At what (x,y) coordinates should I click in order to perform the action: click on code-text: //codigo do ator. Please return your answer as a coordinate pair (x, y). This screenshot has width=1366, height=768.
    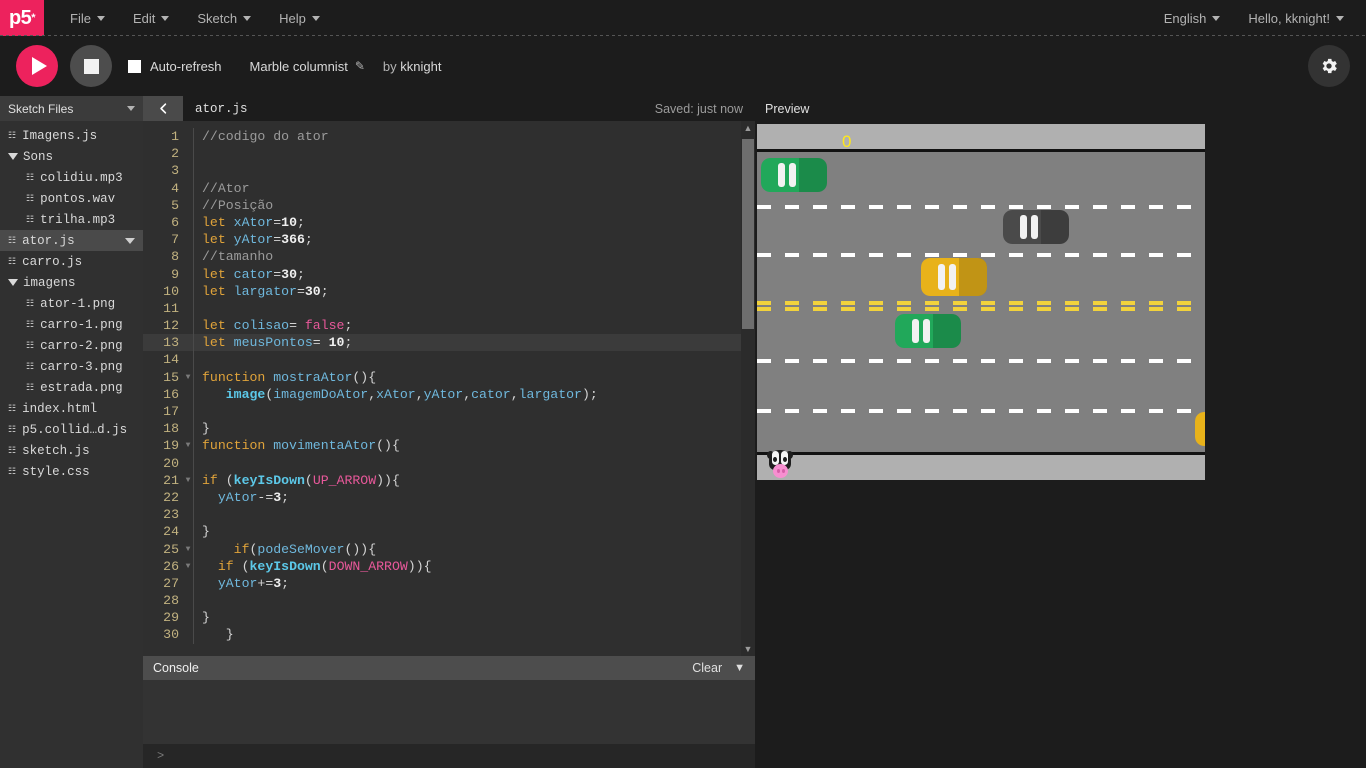
    Looking at the image, I should click on (467, 137).